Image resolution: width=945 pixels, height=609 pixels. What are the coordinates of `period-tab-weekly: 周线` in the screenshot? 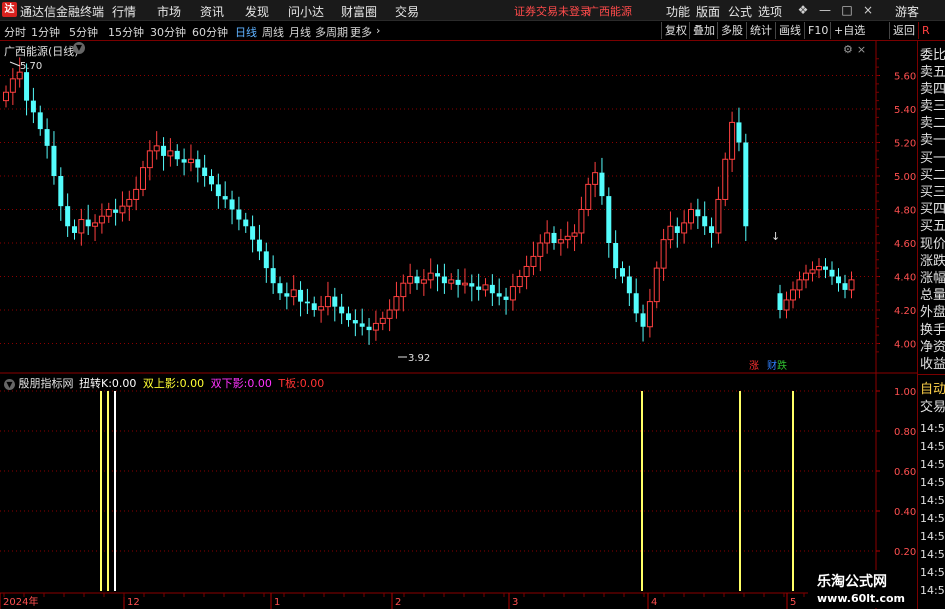 It's located at (273, 32).